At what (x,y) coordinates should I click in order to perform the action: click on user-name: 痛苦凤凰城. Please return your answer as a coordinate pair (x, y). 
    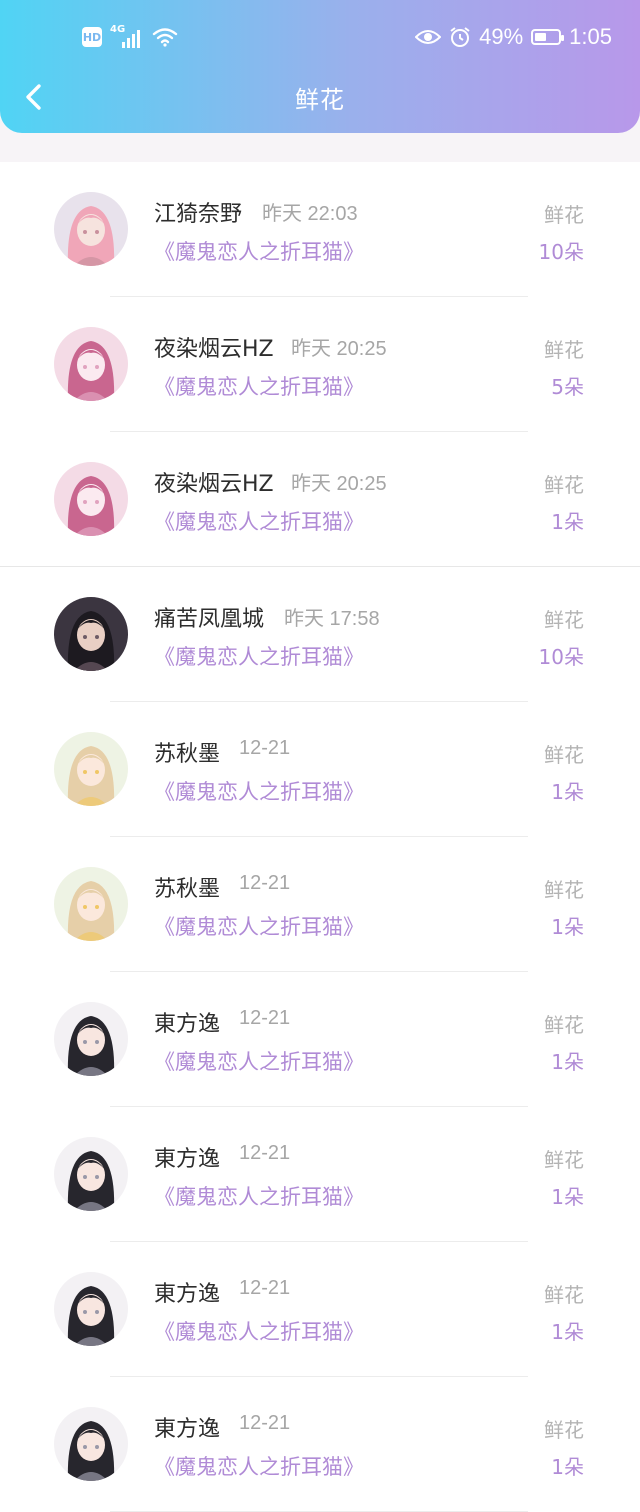
    Looking at the image, I should click on (209, 617).